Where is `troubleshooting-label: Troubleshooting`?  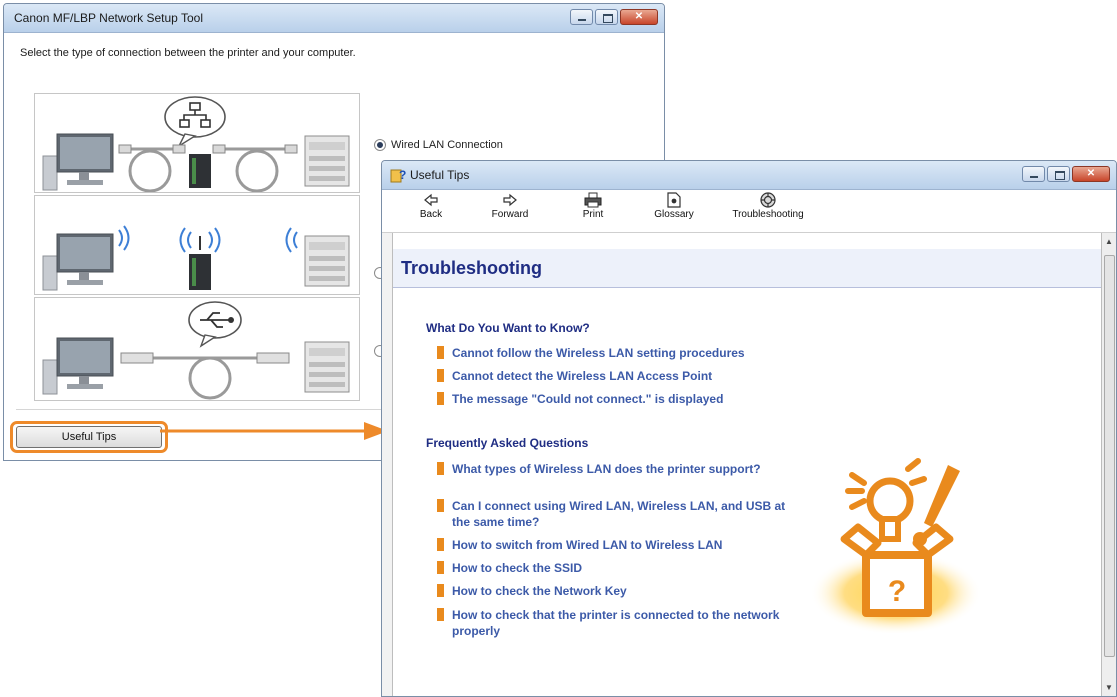 troubleshooting-label: Troubleshooting is located at coordinates (768, 214).